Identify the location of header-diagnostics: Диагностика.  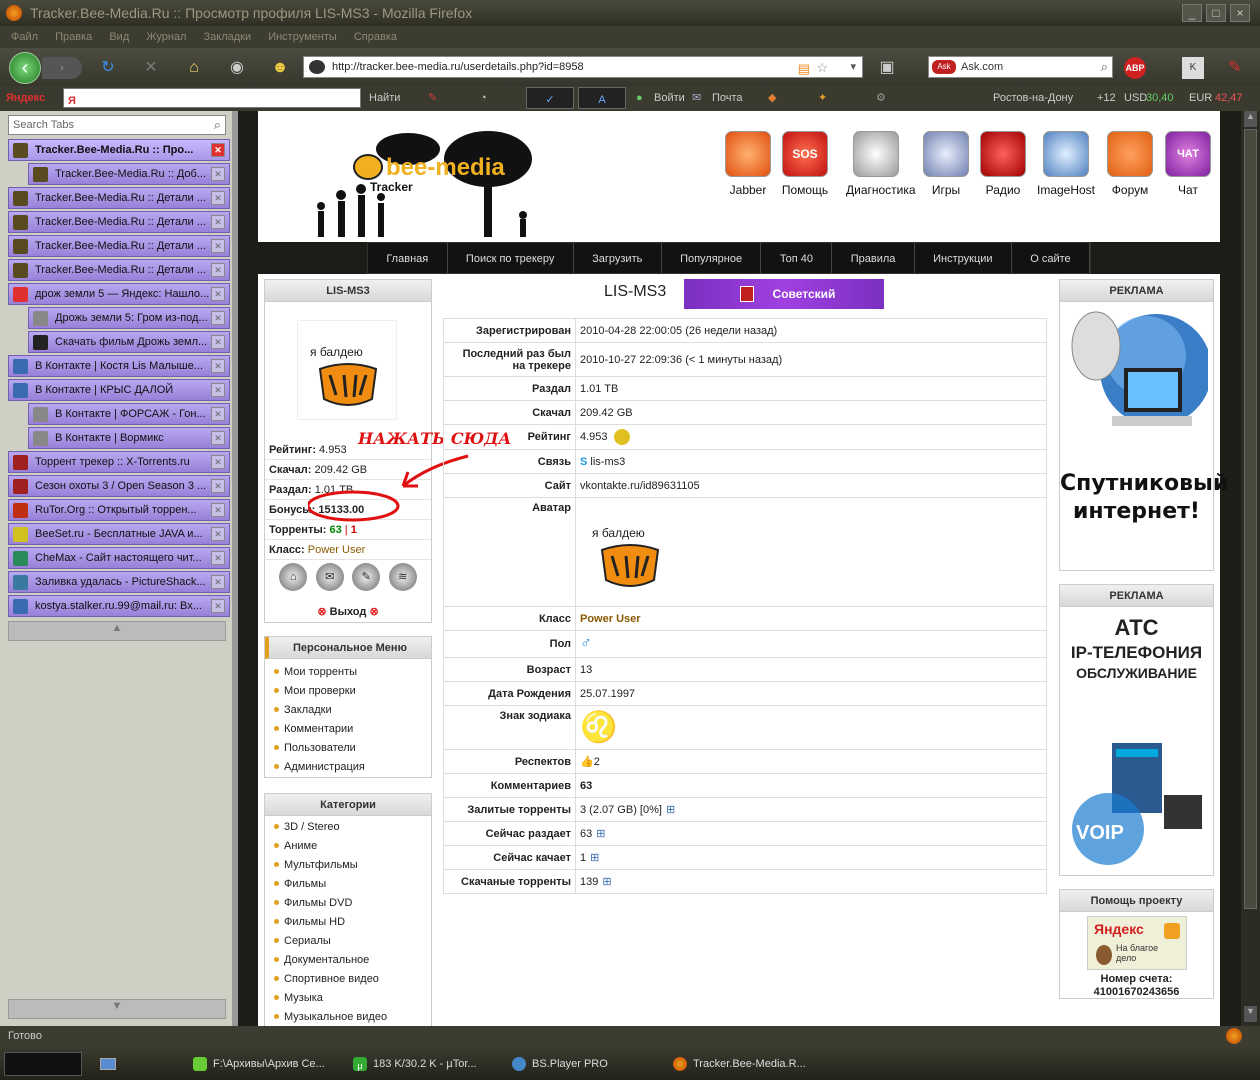
(881, 164).